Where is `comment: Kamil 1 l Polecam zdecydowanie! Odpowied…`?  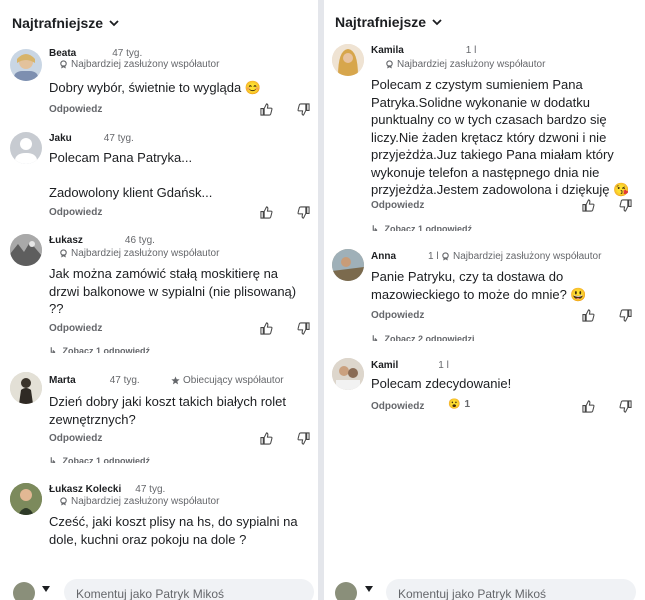 comment: Kamil 1 l Polecam zdecydowanie! Odpowied… is located at coordinates (484, 387).